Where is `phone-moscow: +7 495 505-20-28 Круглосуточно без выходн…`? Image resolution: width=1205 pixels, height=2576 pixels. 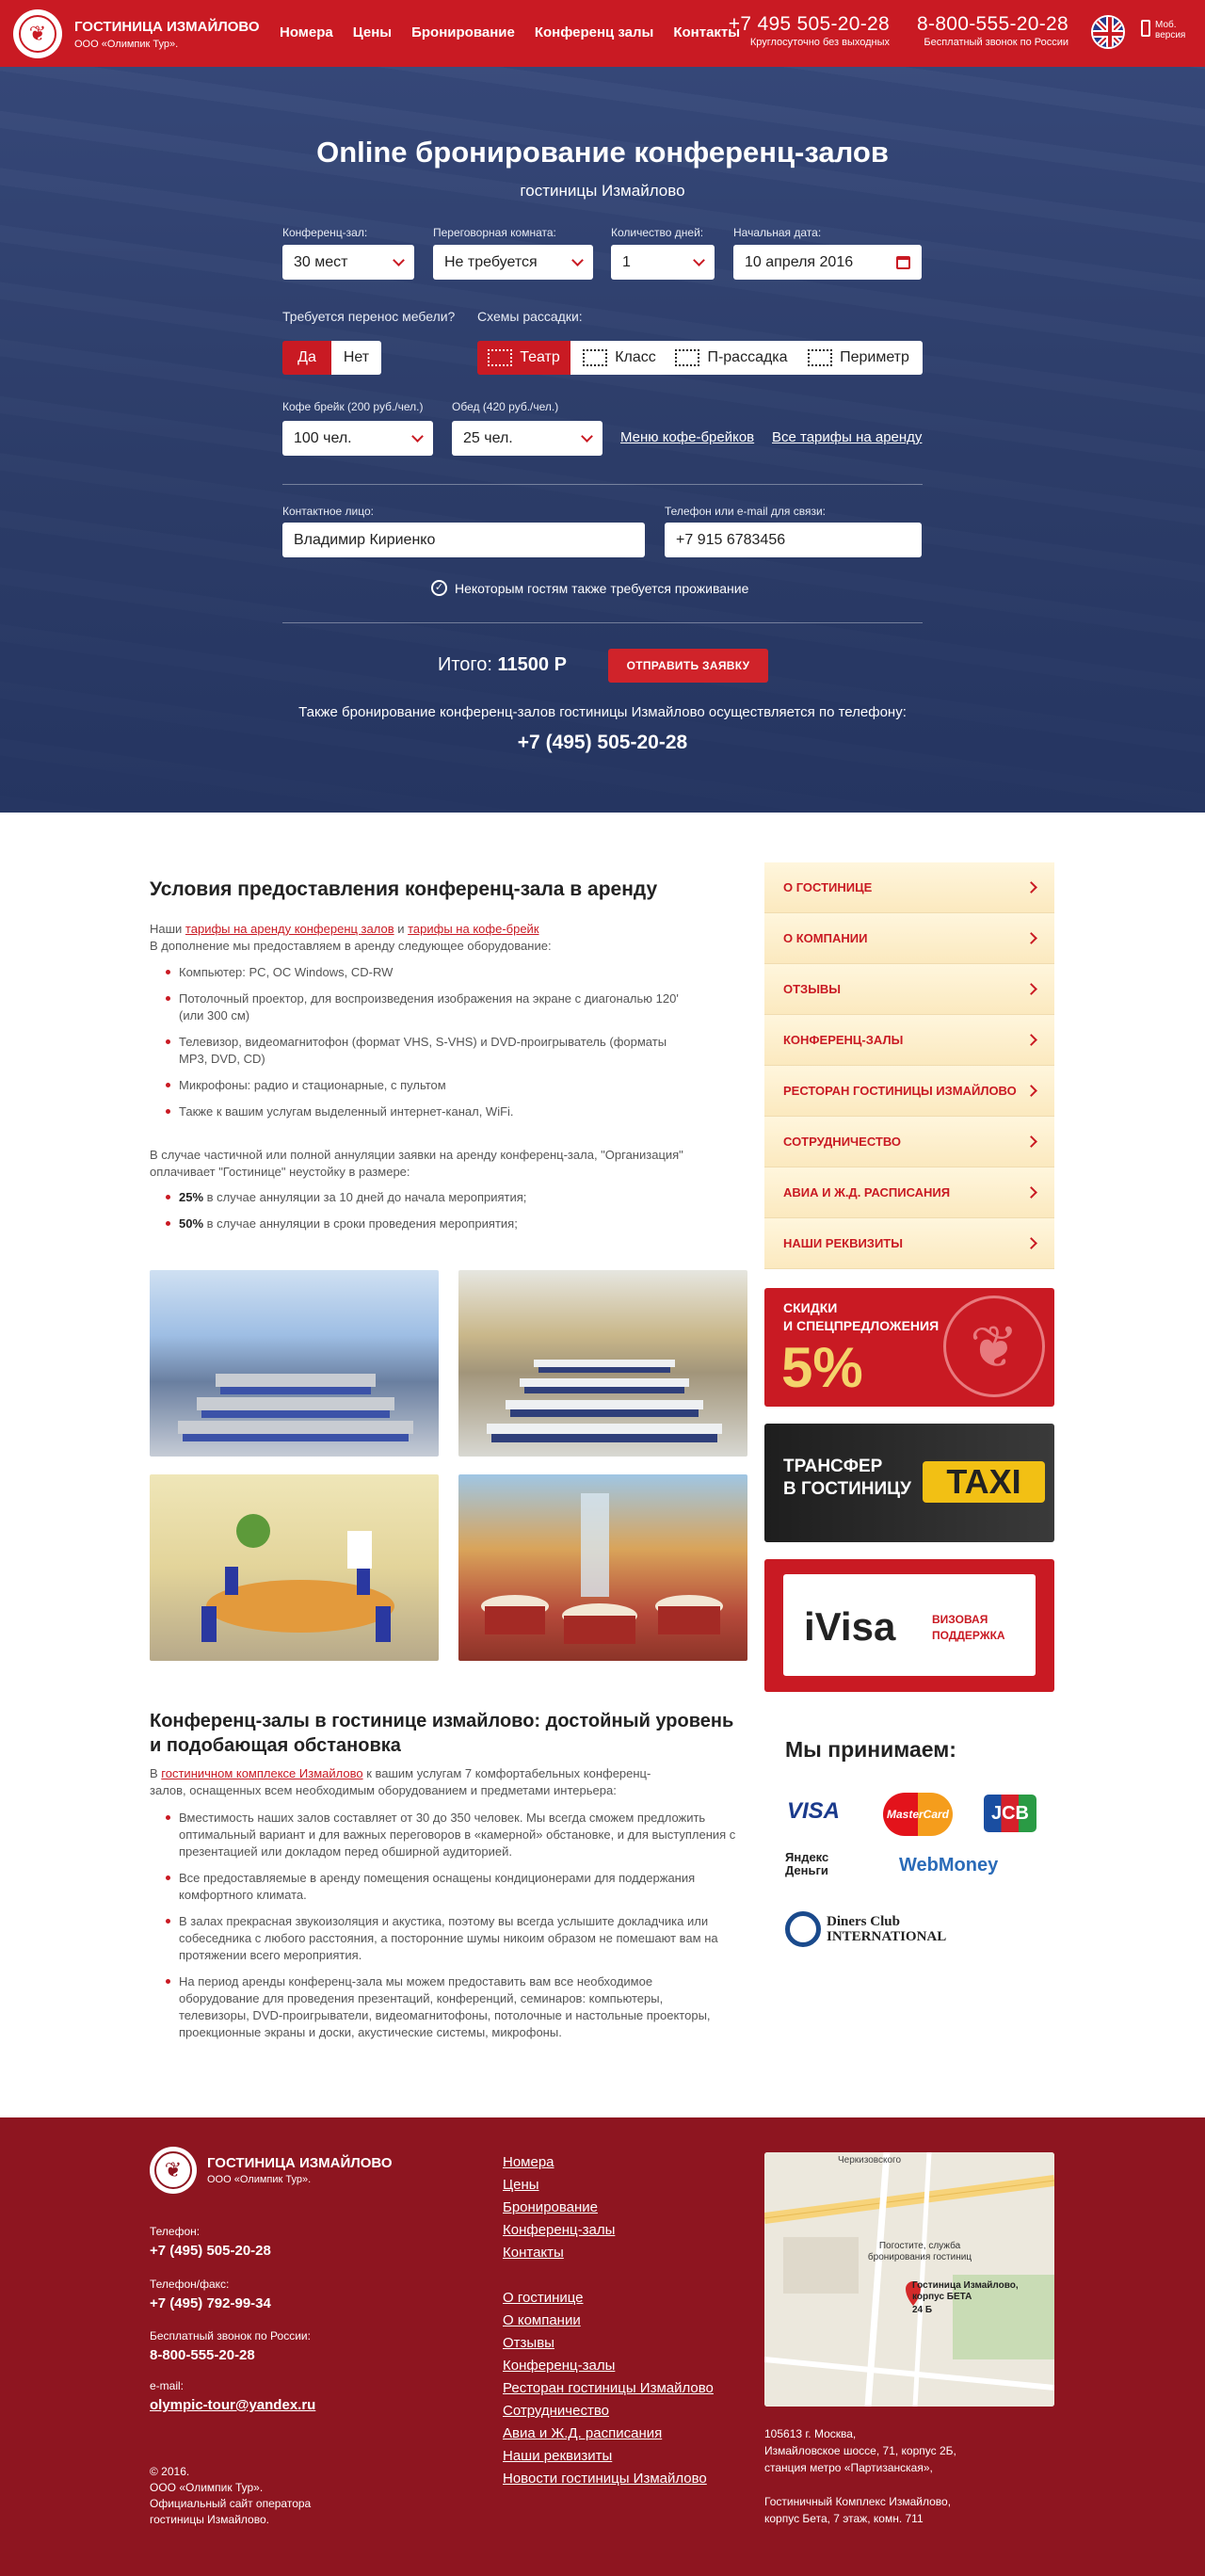 phone-moscow: +7 495 505-20-28 Круглосуточно без выходн… is located at coordinates (807, 30).